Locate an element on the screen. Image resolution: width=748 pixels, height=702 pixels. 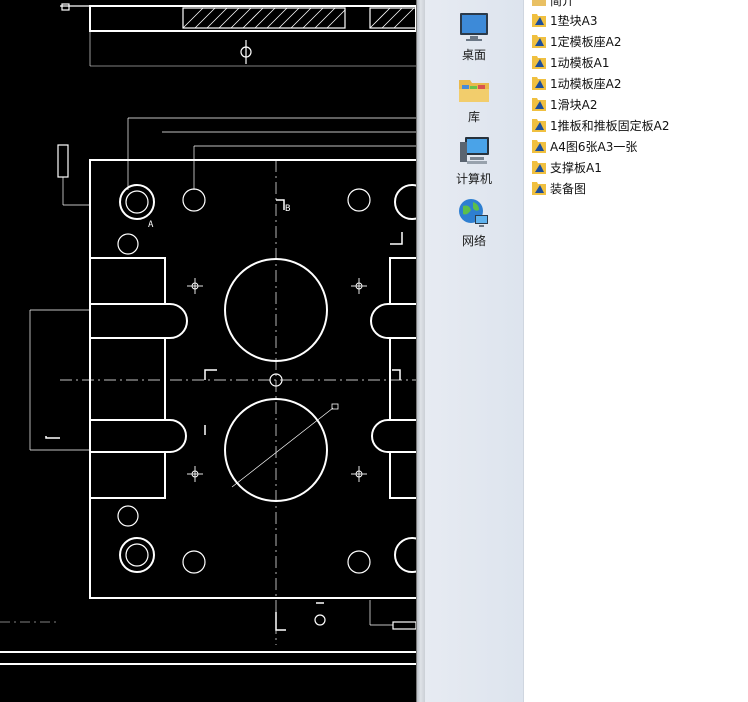
nav-item-network: 网络 is located at coordinates (474, 222).